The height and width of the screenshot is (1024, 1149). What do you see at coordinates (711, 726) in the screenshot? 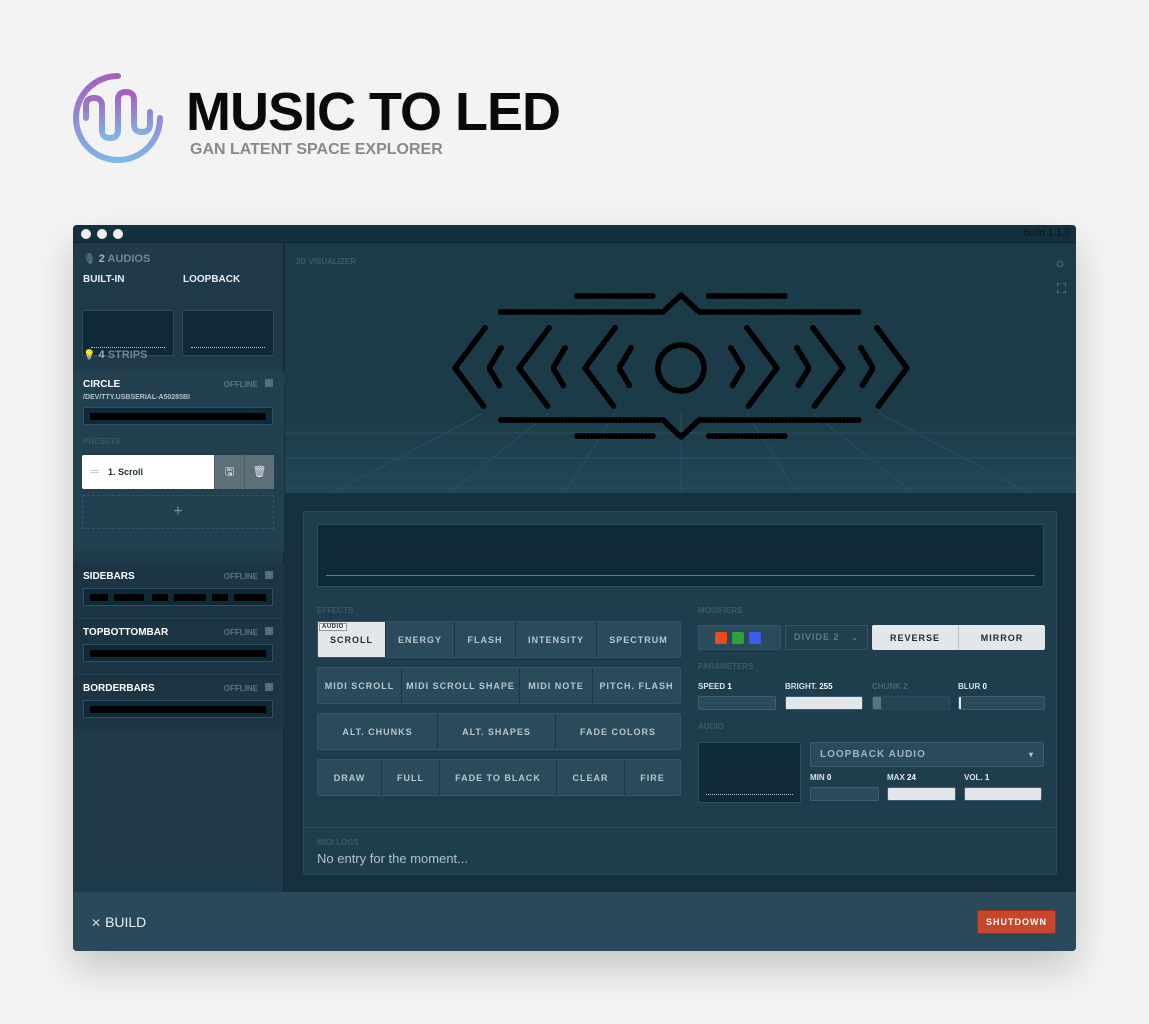
I see `audio-section-label: AUDIO` at bounding box center [711, 726].